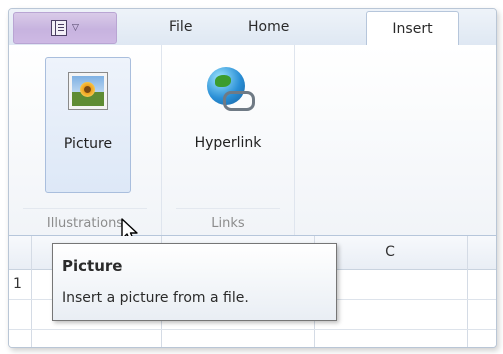 The width and height of the screenshot is (503, 354). What do you see at coordinates (228, 124) in the screenshot?
I see `hyperlink-button: Hyperlink` at bounding box center [228, 124].